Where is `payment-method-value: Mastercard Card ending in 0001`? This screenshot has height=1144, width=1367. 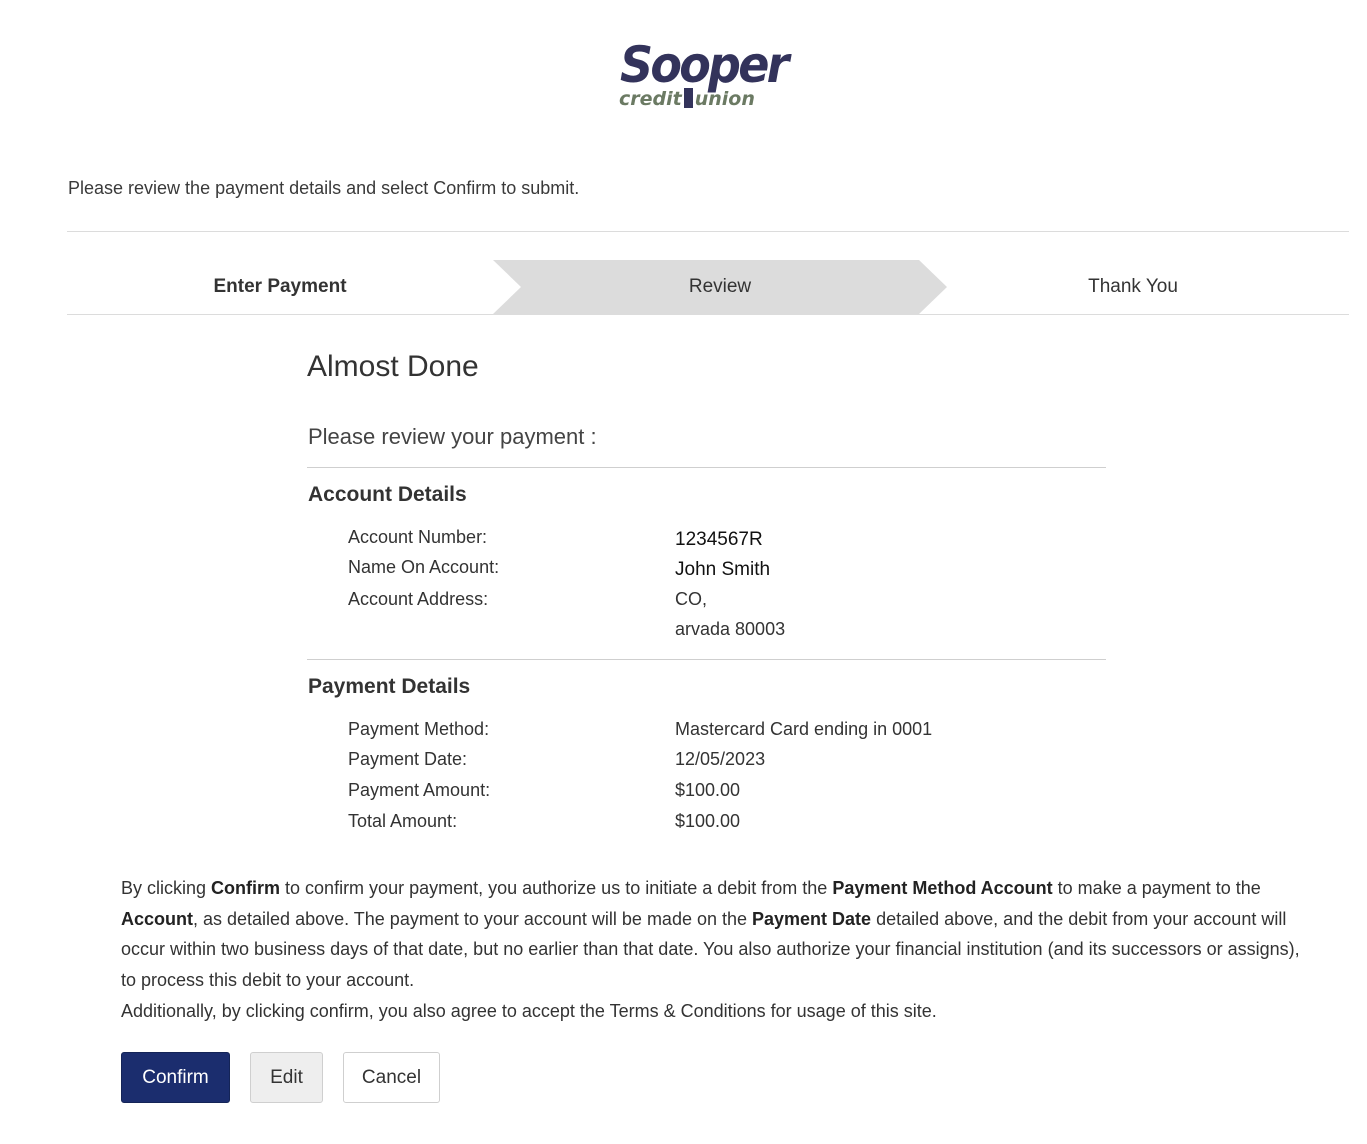
payment-method-value: Mastercard Card ending in 0001 is located at coordinates (804, 729).